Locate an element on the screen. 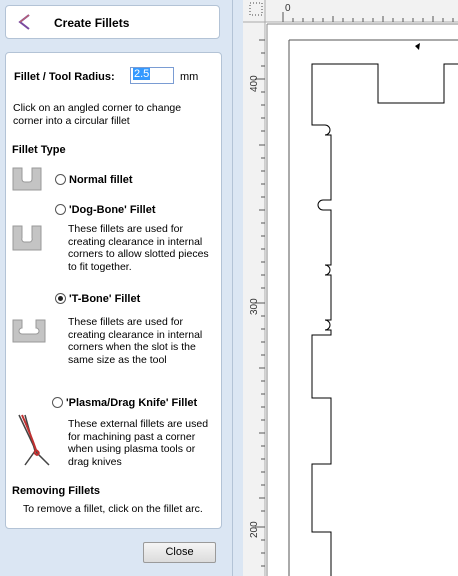 This screenshot has height=576, width=458. radius-input: 2.5 is located at coordinates (152, 75).